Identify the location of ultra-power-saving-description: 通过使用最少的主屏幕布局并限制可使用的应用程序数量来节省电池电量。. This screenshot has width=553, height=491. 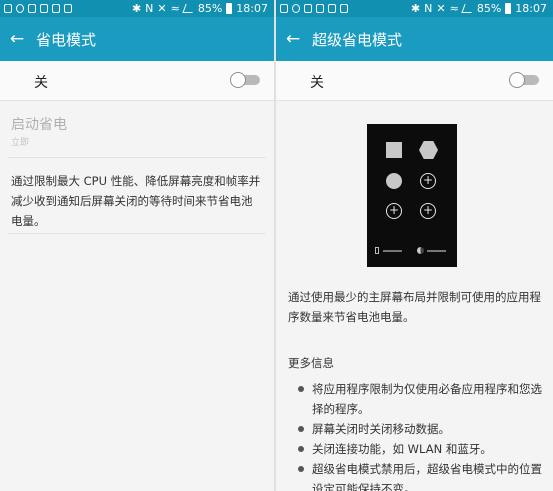
(414, 307).